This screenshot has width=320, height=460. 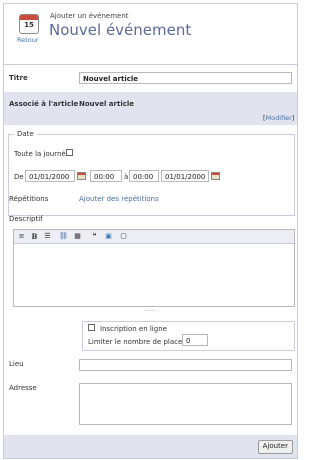 What do you see at coordinates (275, 447) in the screenshot?
I see `submit-button: Ajouter` at bounding box center [275, 447].